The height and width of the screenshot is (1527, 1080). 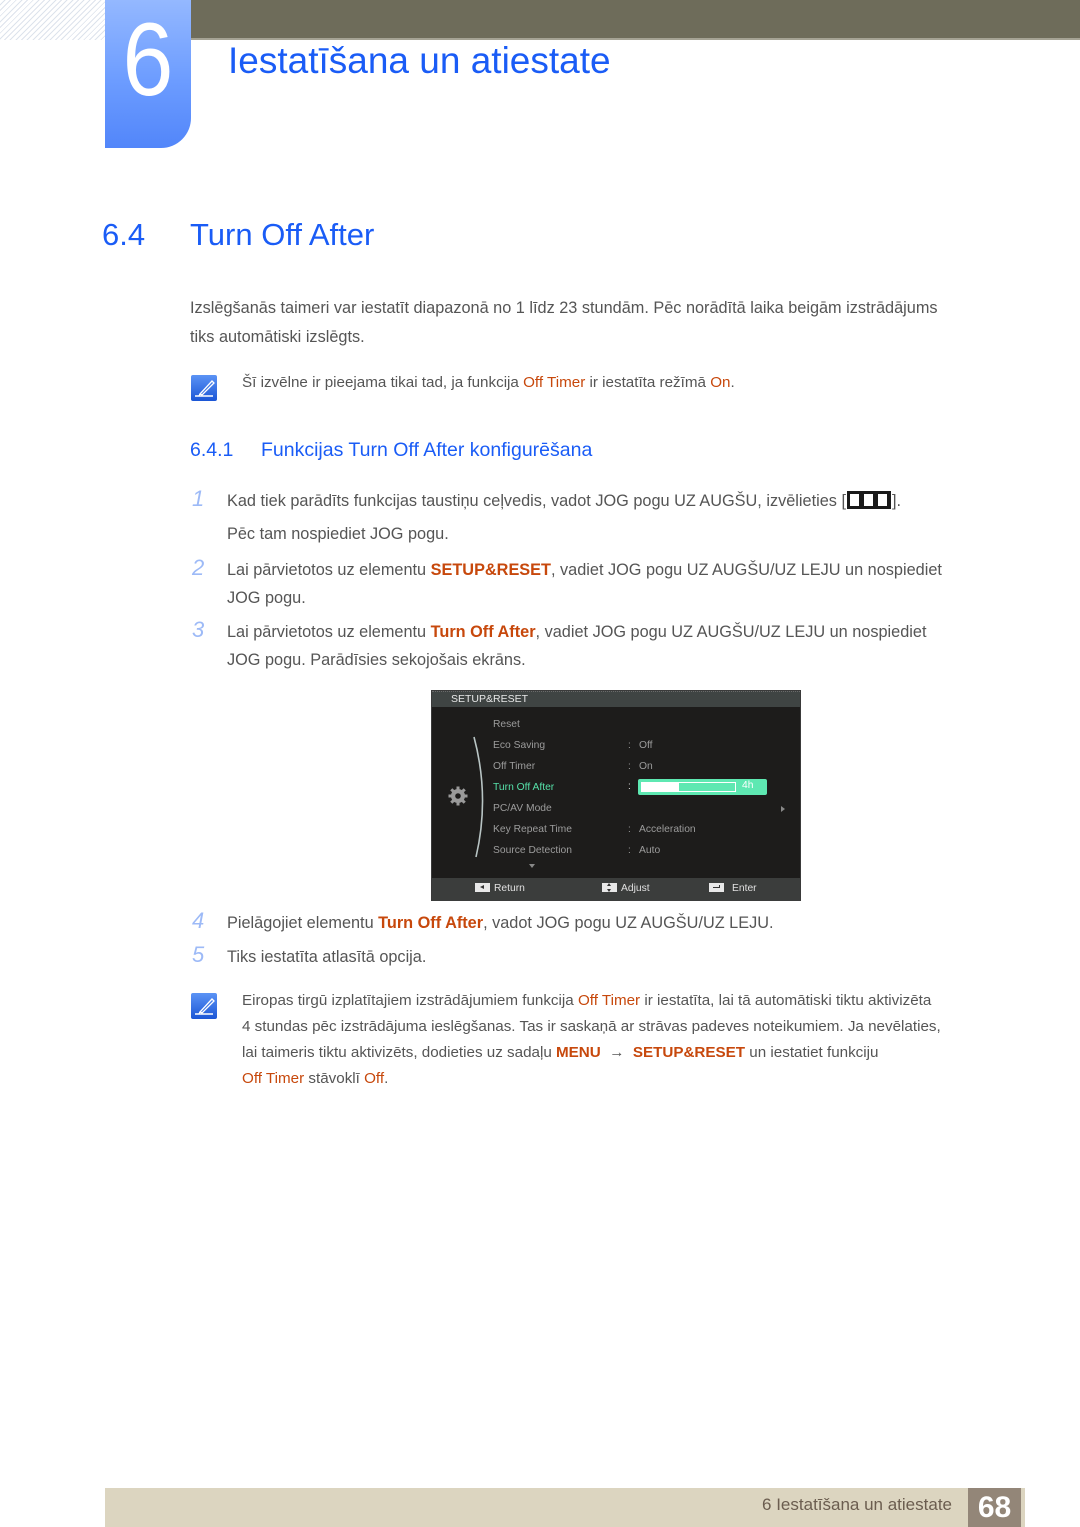 I want to click on osd-value-key-repeat-time: Acceleration, so click(x=667, y=829).